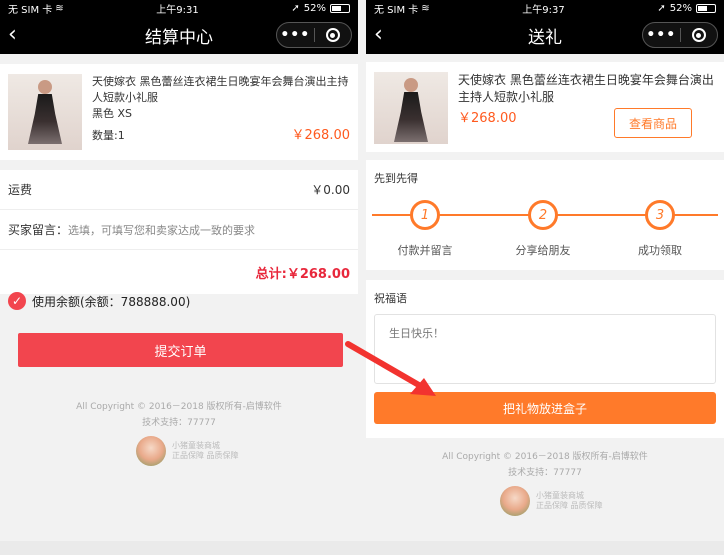 The width and height of the screenshot is (724, 555). What do you see at coordinates (425, 250) in the screenshot?
I see `step-1-label: 付款并留言` at bounding box center [425, 250].